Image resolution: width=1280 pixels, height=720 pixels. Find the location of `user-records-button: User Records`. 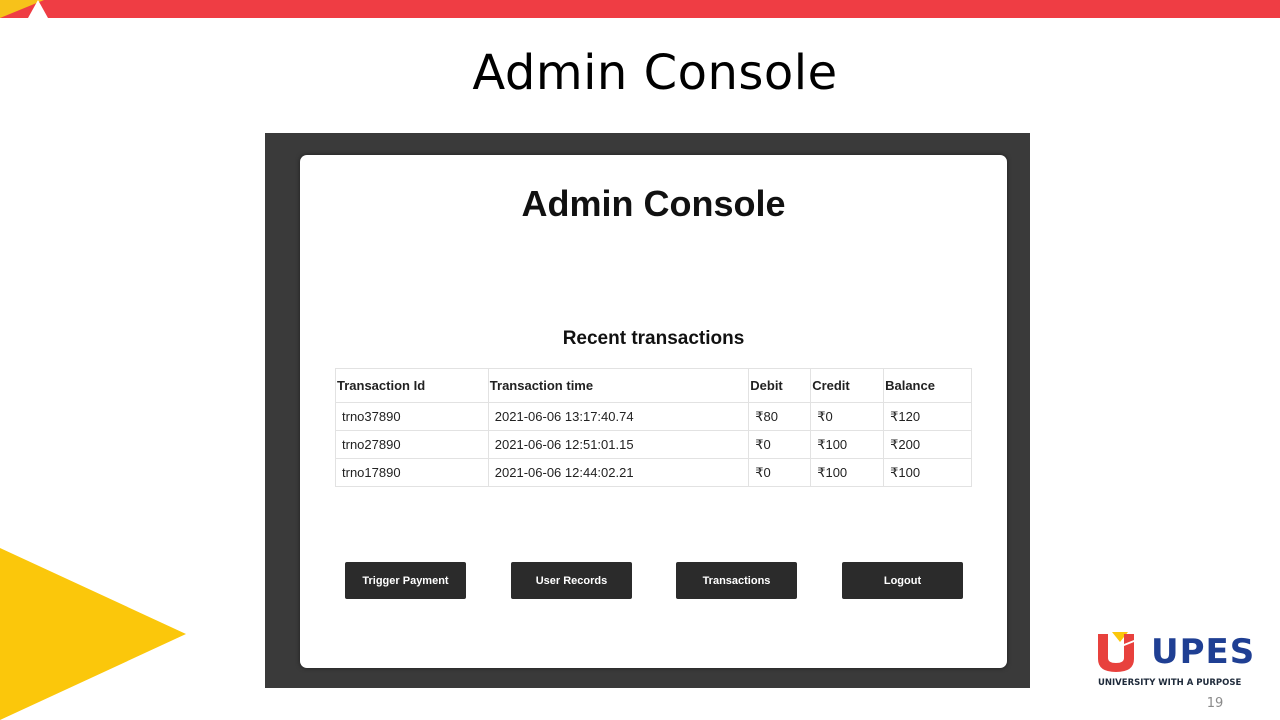

user-records-button: User Records is located at coordinates (571, 580).